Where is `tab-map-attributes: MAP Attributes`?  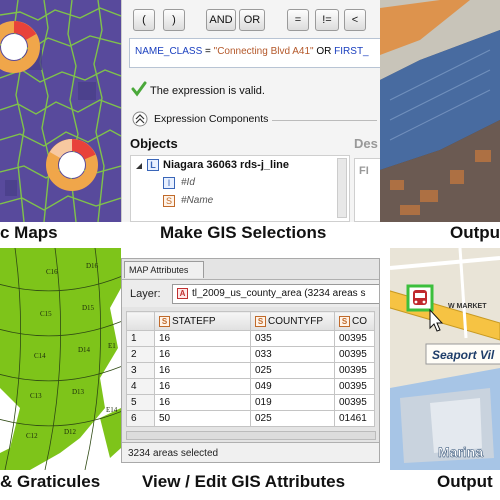
tab-map-attributes: MAP Attributes is located at coordinates (164, 269).